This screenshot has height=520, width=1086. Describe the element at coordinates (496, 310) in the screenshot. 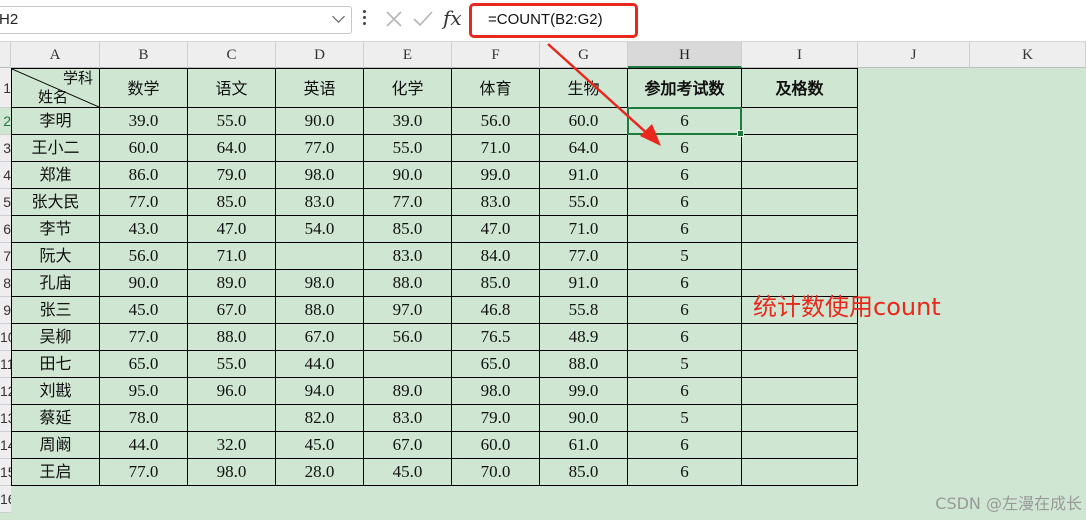

I see `score-cell: 46.8` at that location.